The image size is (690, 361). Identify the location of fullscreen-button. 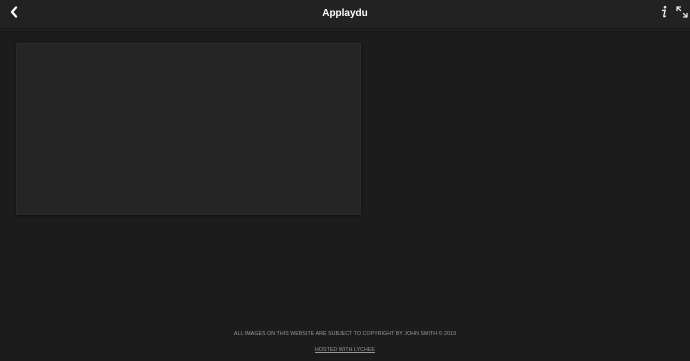
(682, 14).